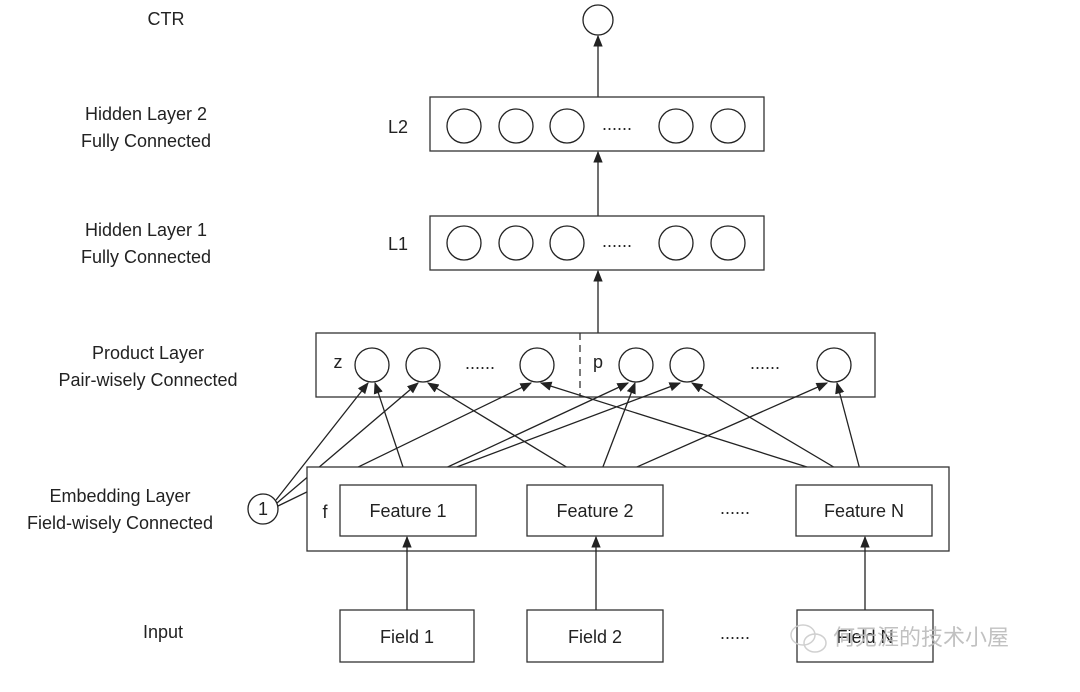 The width and height of the screenshot is (1080, 692). What do you see at coordinates (398, 127) in the screenshot?
I see `tag-l2: L2` at bounding box center [398, 127].